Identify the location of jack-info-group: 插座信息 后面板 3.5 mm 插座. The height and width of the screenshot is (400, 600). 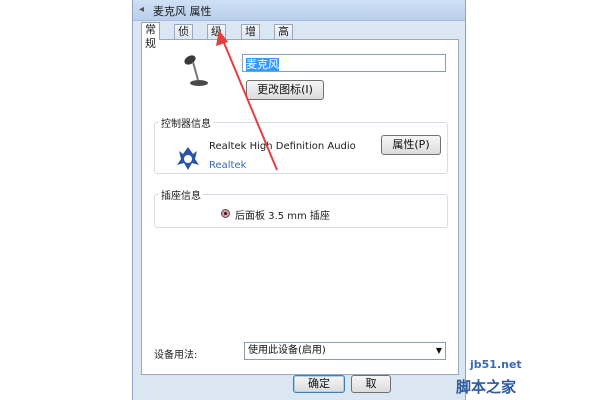
(301, 207).